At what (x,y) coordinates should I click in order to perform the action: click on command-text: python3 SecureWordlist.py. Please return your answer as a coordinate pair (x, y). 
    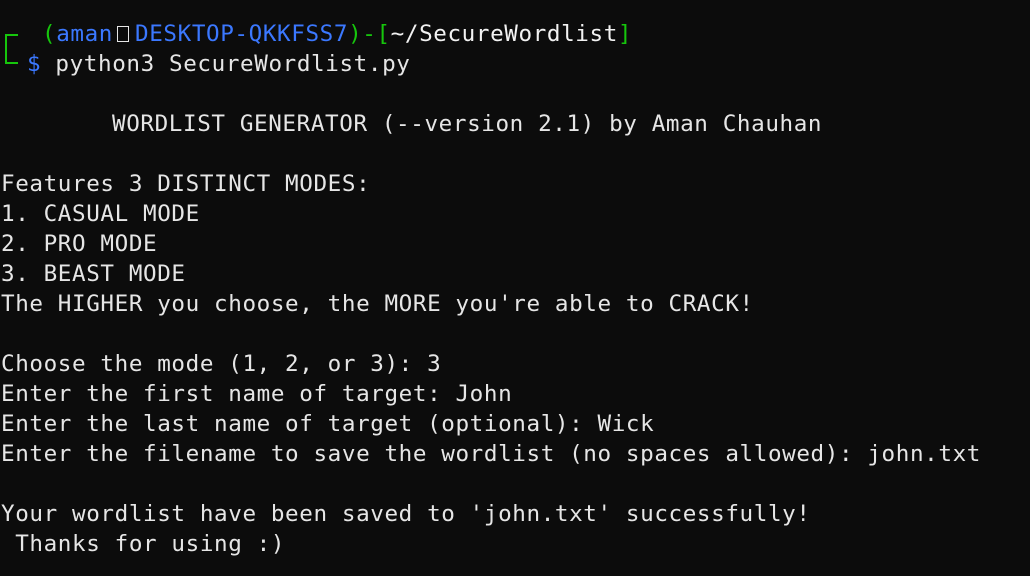
    Looking at the image, I should click on (233, 64).